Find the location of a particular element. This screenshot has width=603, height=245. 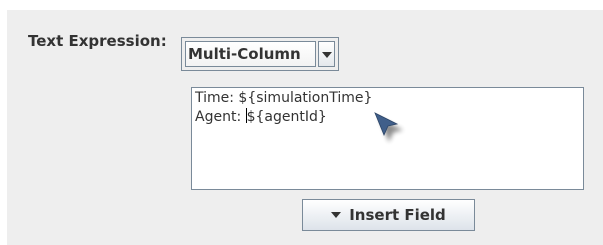

insert-field-button: Insert Field is located at coordinates (388, 215).